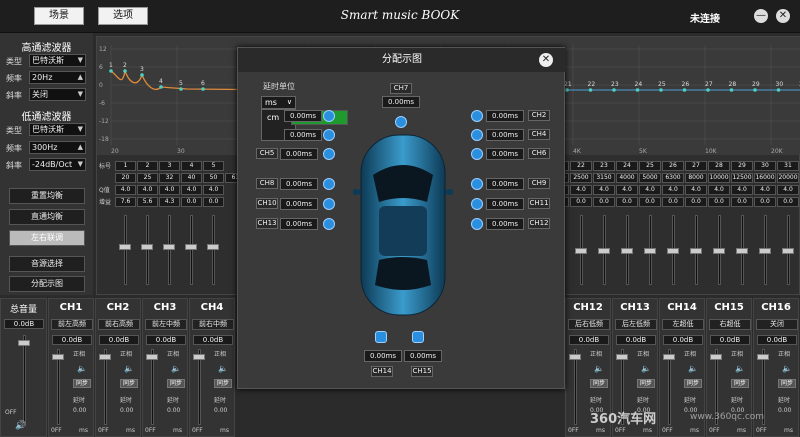 Image resolution: width=800 pixels, height=437 pixels. I want to click on channel-role-select: 前左中频, so click(166, 324).